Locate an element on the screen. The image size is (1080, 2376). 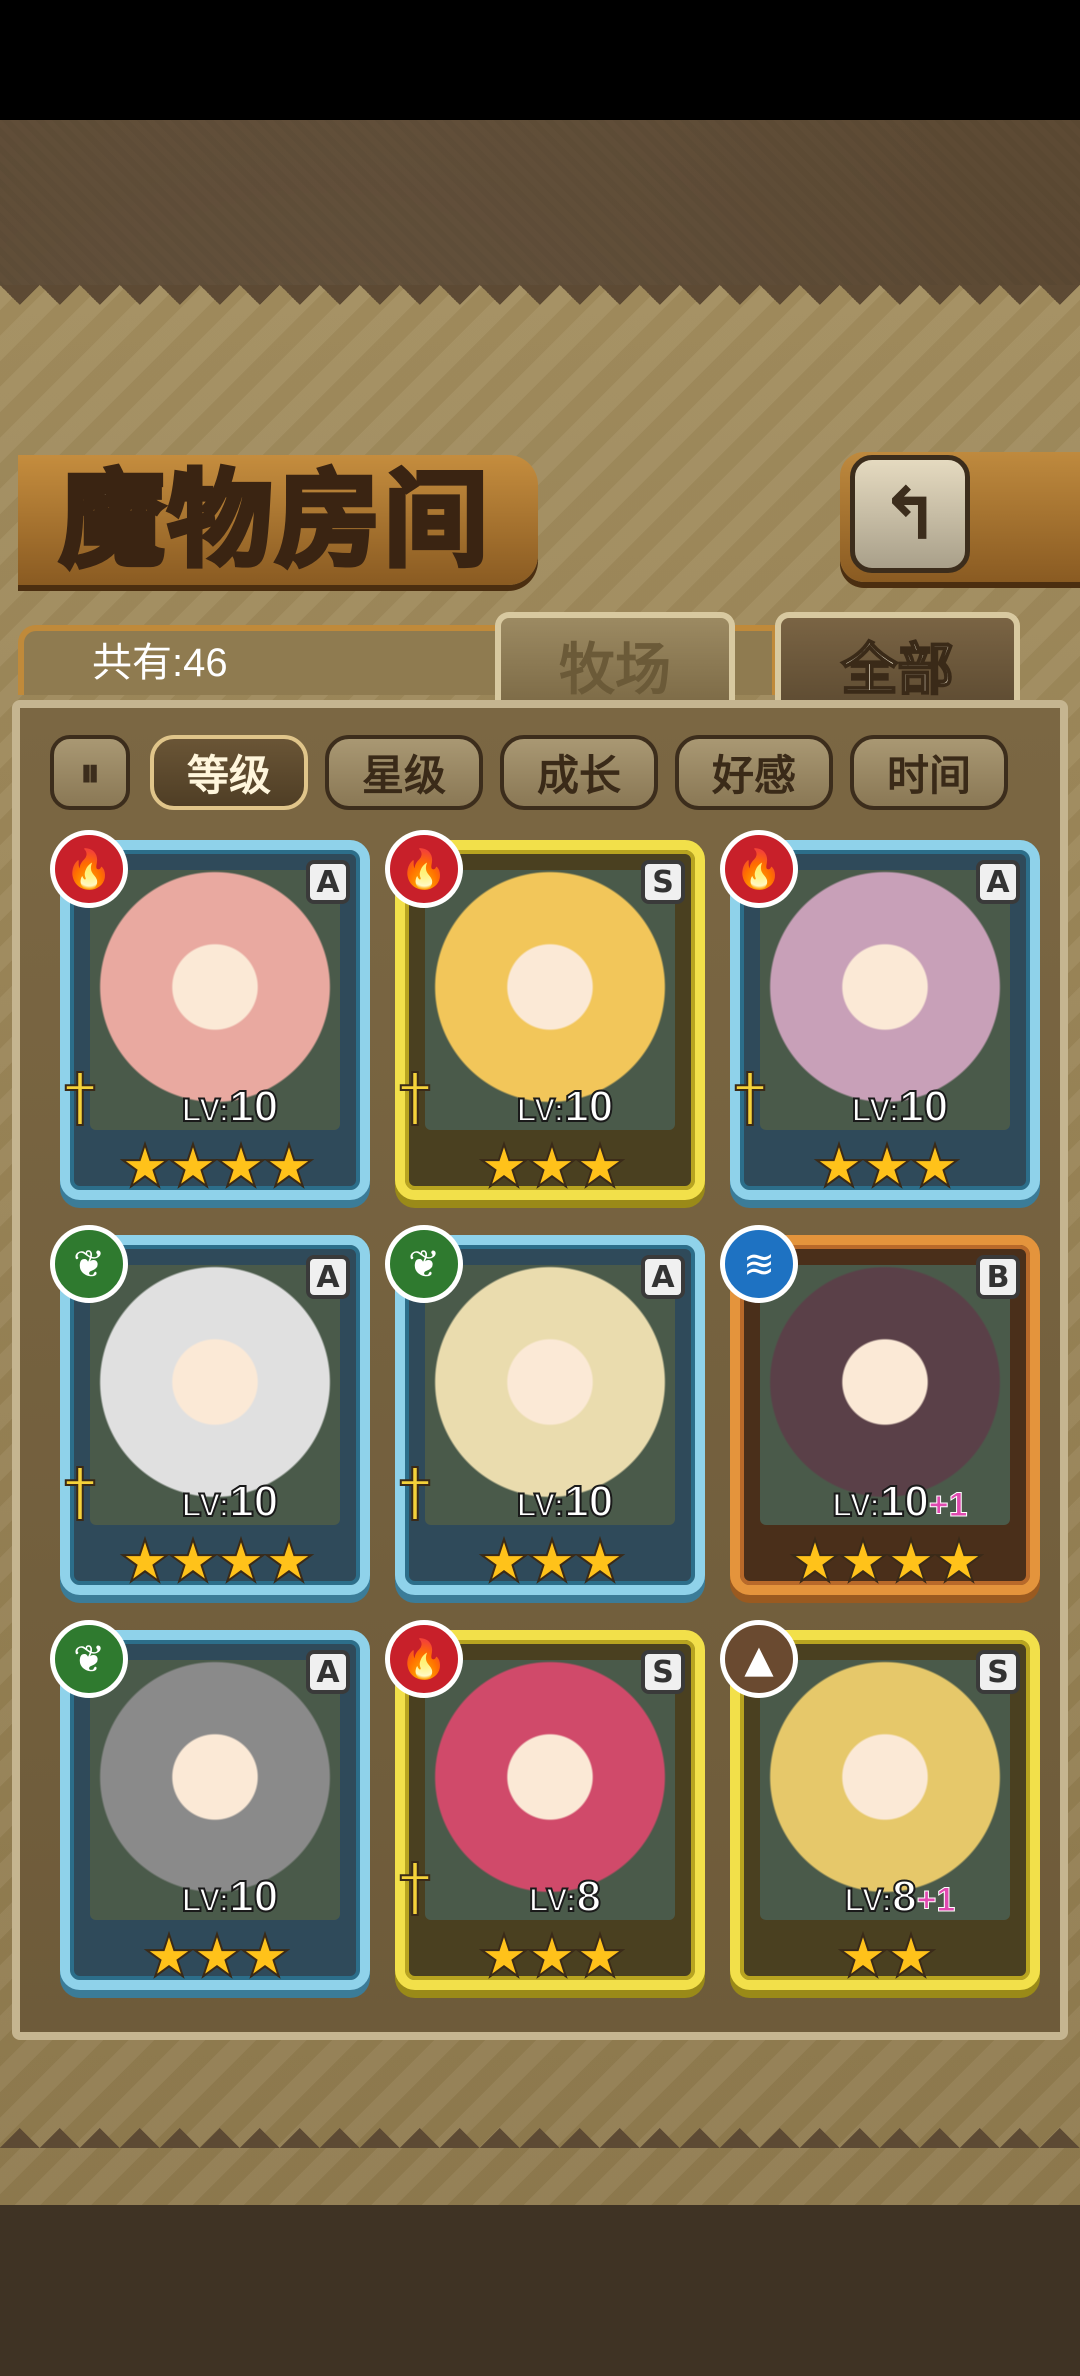
zigzag-top-border is located at coordinates (540, 305).